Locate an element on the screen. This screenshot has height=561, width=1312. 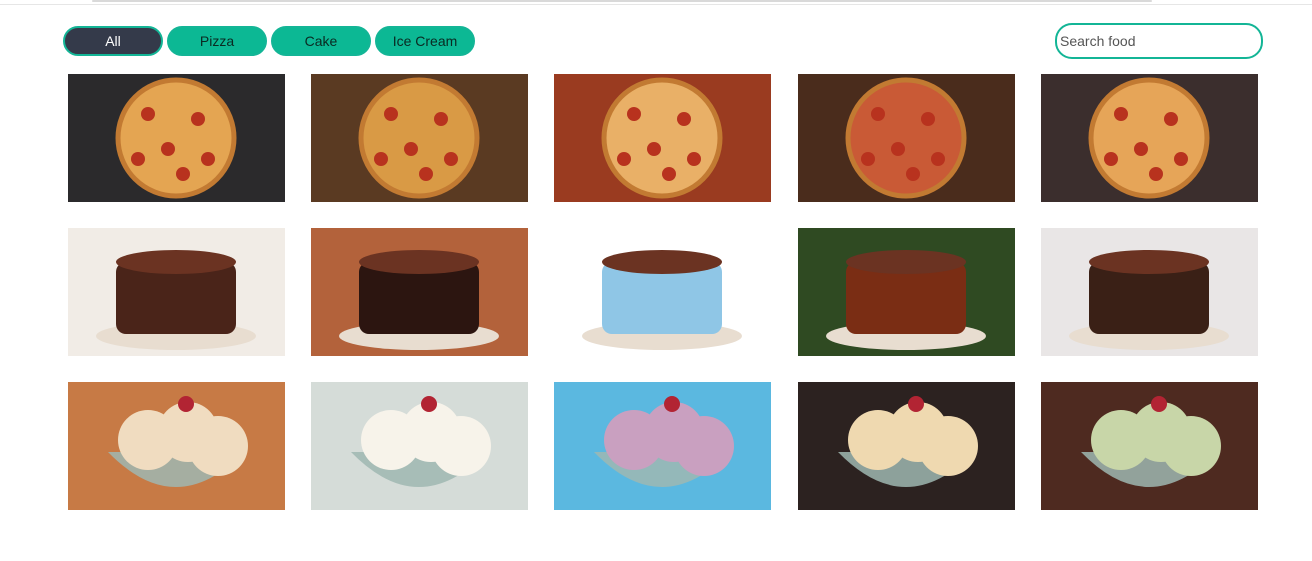
filter-pizza-button: Pizza is located at coordinates (217, 41).